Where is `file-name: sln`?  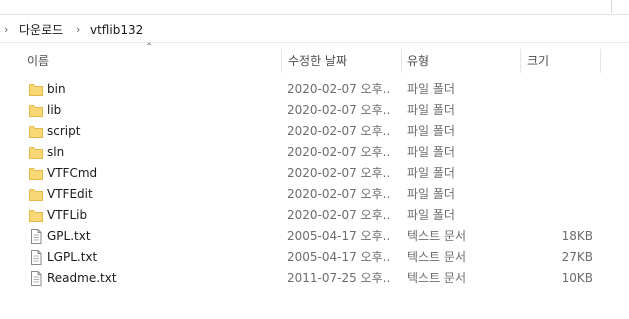
file-name: sln is located at coordinates (56, 152).